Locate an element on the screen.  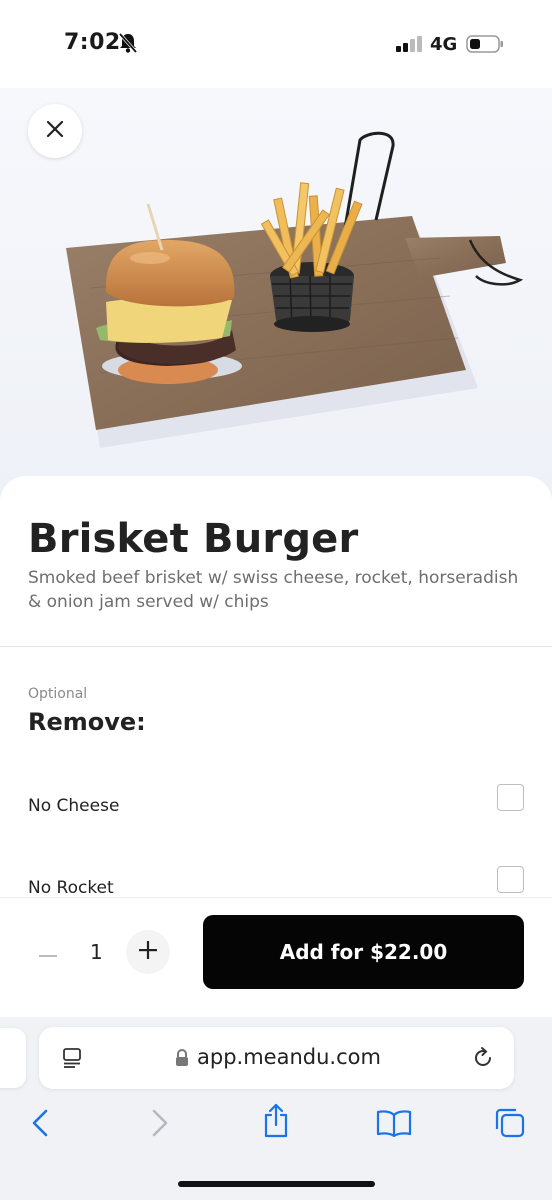
address-bar: app.meandu.com is located at coordinates (276, 1058).